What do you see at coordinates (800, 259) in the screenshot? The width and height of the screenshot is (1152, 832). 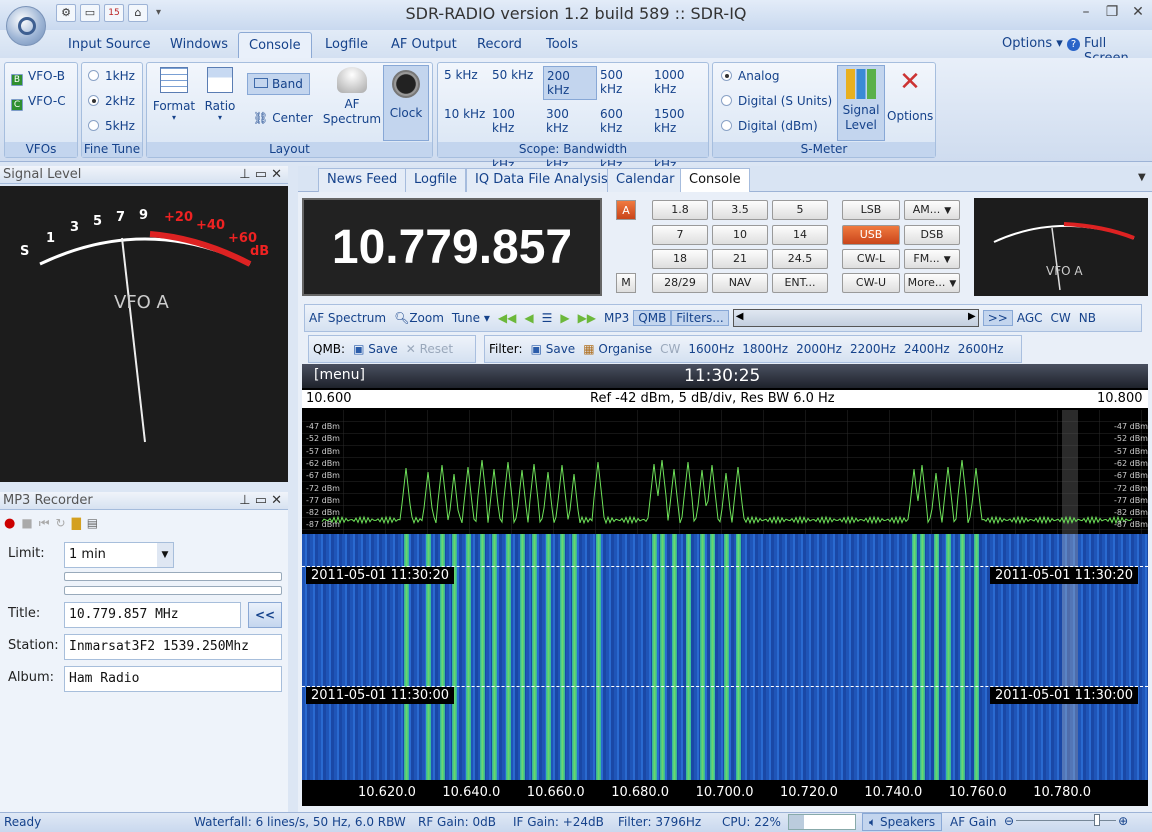 I see `band-button: 24.5` at bounding box center [800, 259].